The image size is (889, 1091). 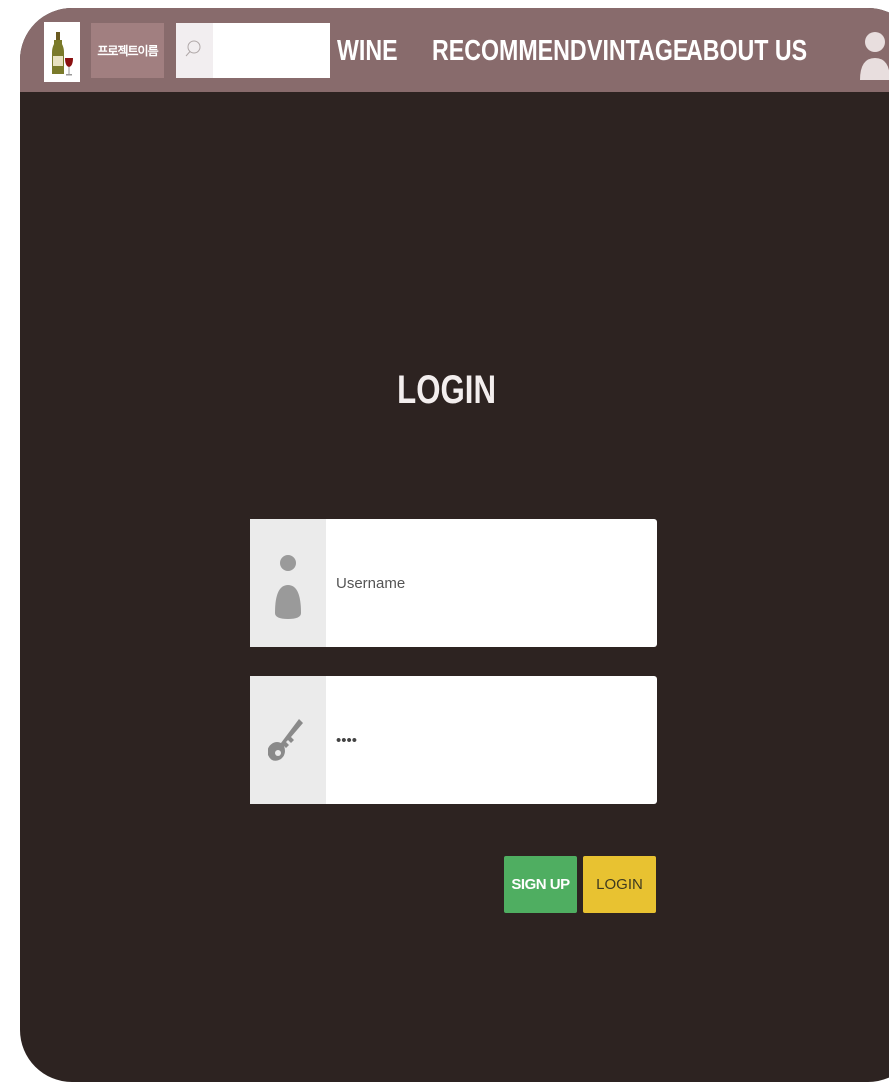 I want to click on wine-bottle-glass-icon, so click(x=62, y=54).